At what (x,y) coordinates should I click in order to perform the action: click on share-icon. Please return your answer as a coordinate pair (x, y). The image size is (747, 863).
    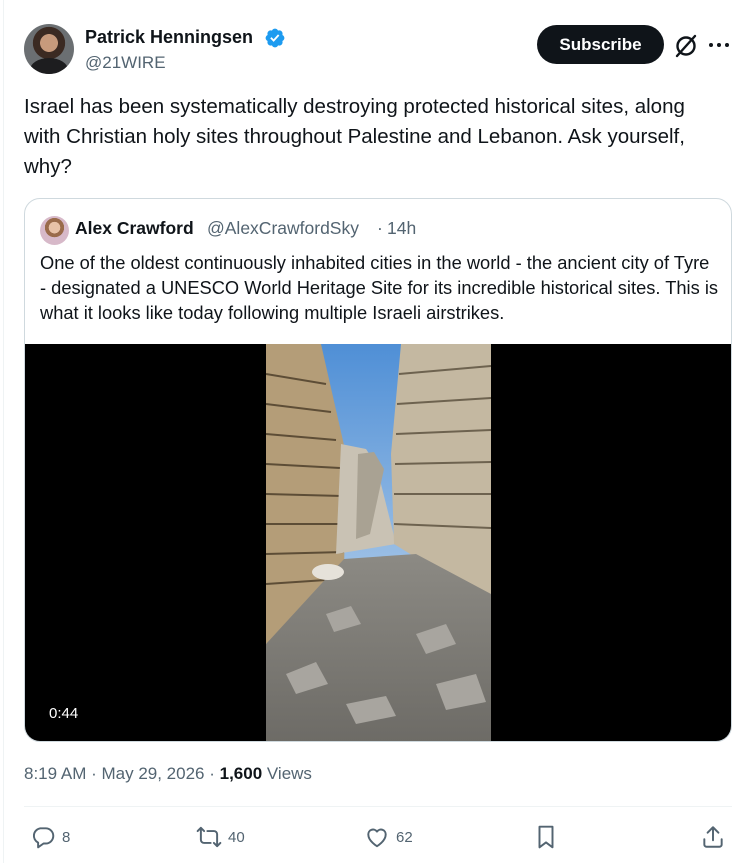
    Looking at the image, I should click on (713, 837).